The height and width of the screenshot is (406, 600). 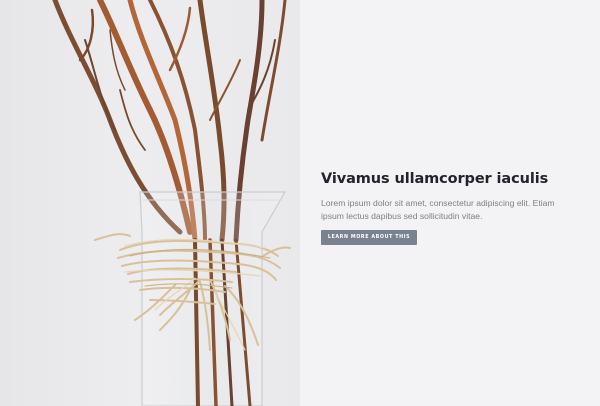 I want to click on hero-title: Vivamus ullamcorper iaculis, so click(x=435, y=179).